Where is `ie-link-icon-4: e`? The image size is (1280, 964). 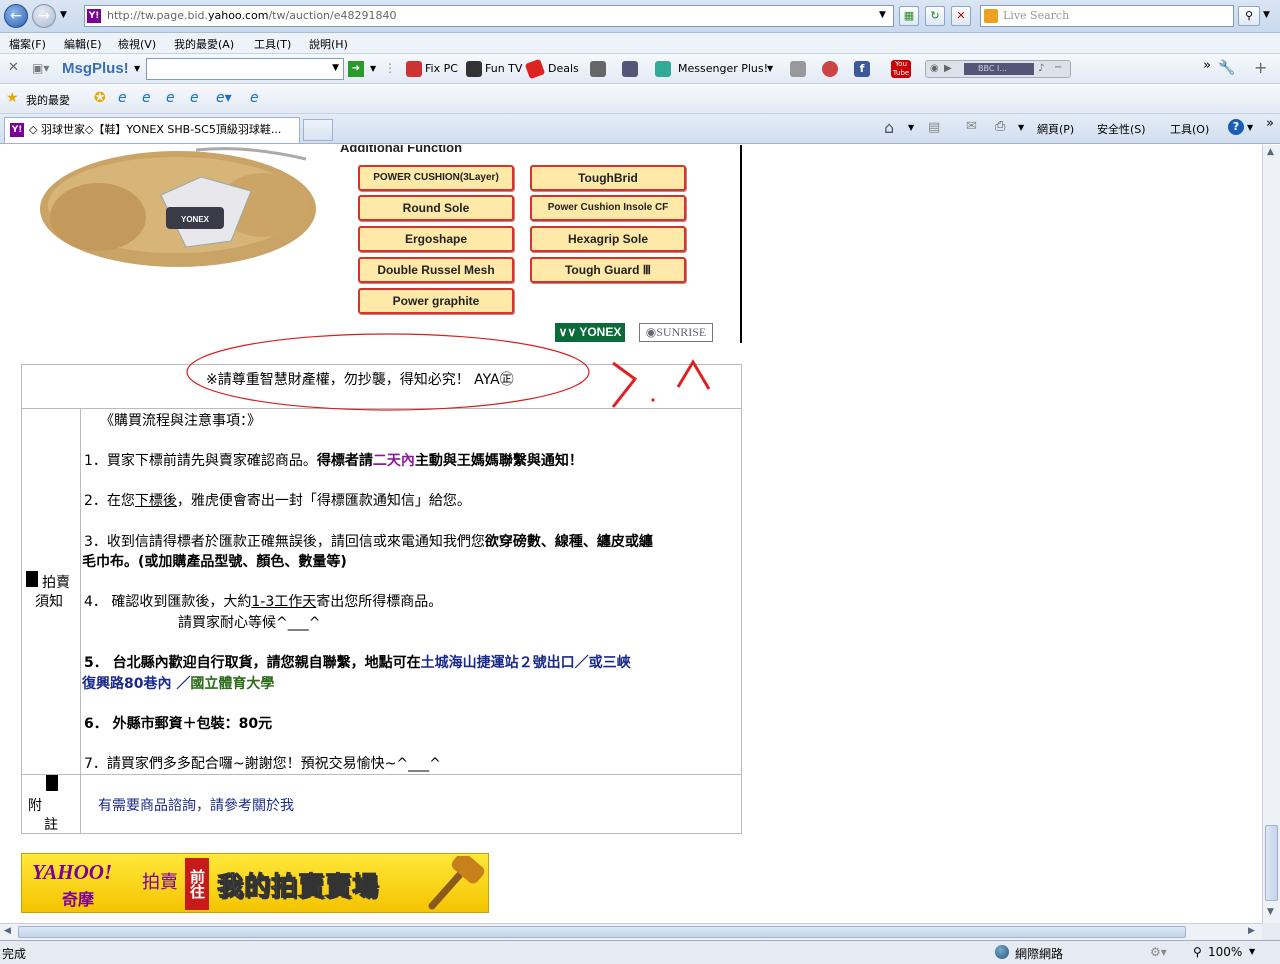
ie-link-icon-4: e is located at coordinates (194, 98).